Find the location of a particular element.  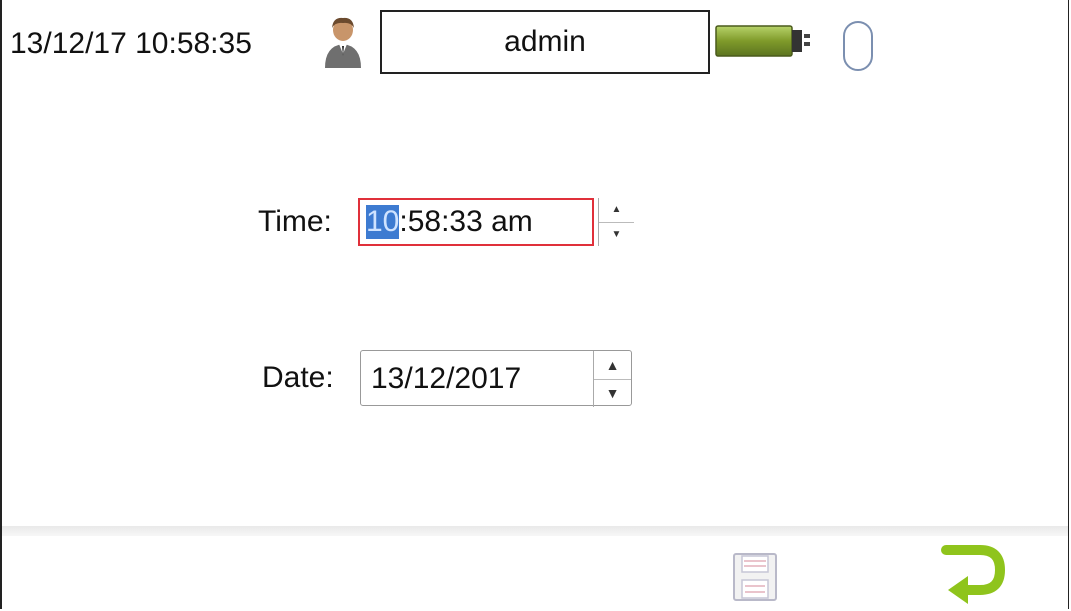

time-spin-buttons: ▲ ▼ is located at coordinates (616, 222).